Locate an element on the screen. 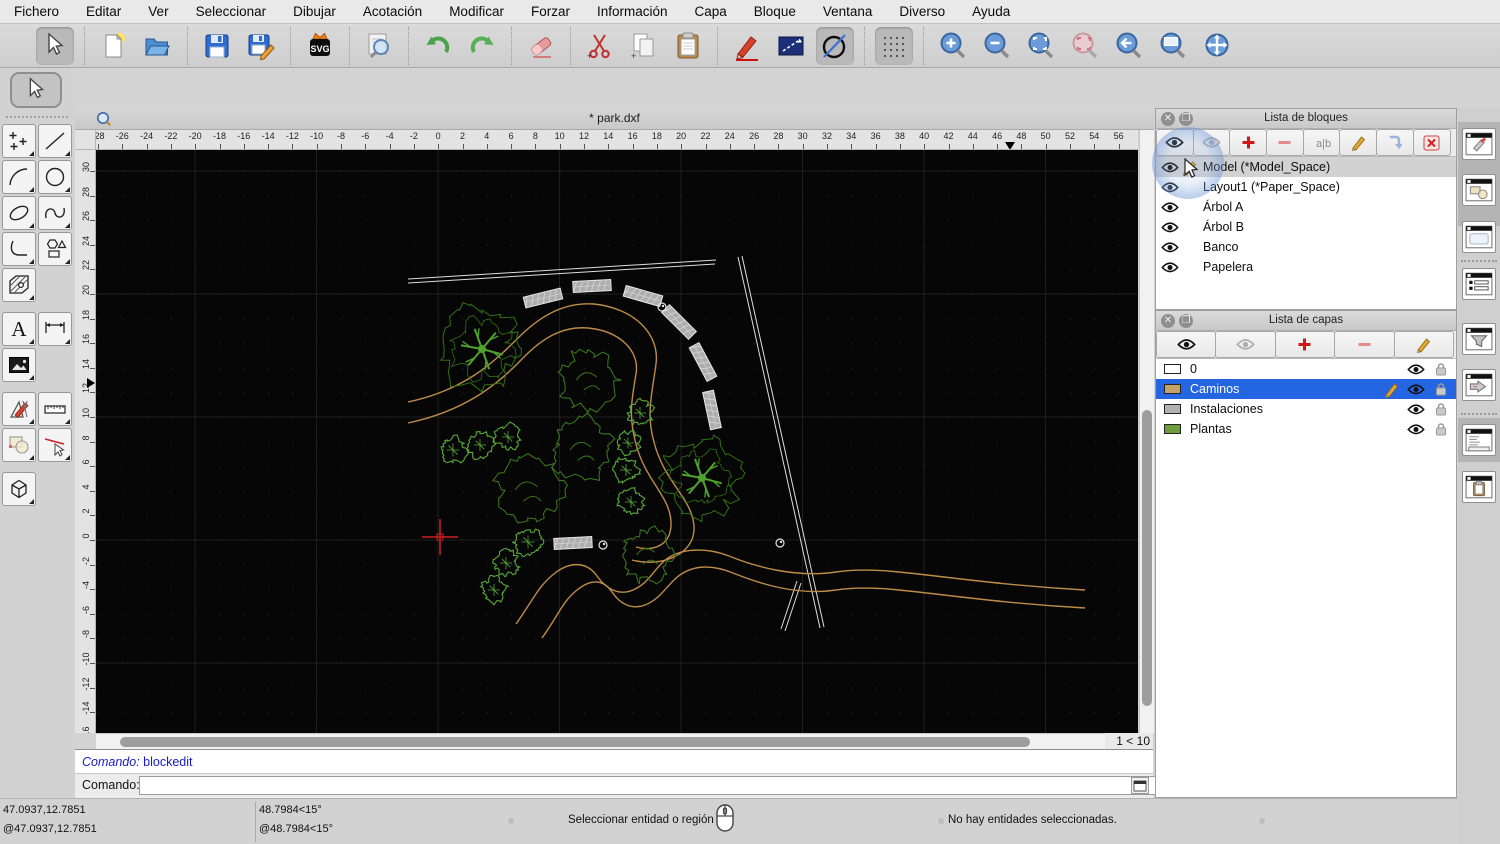 The width and height of the screenshot is (1500, 844). layer-row-caminos: Caminos is located at coordinates (1306, 389).